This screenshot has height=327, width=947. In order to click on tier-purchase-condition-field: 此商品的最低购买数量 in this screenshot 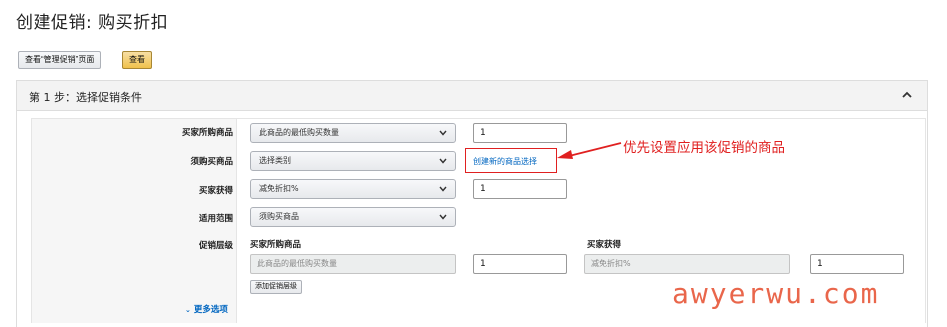, I will do `click(353, 264)`.